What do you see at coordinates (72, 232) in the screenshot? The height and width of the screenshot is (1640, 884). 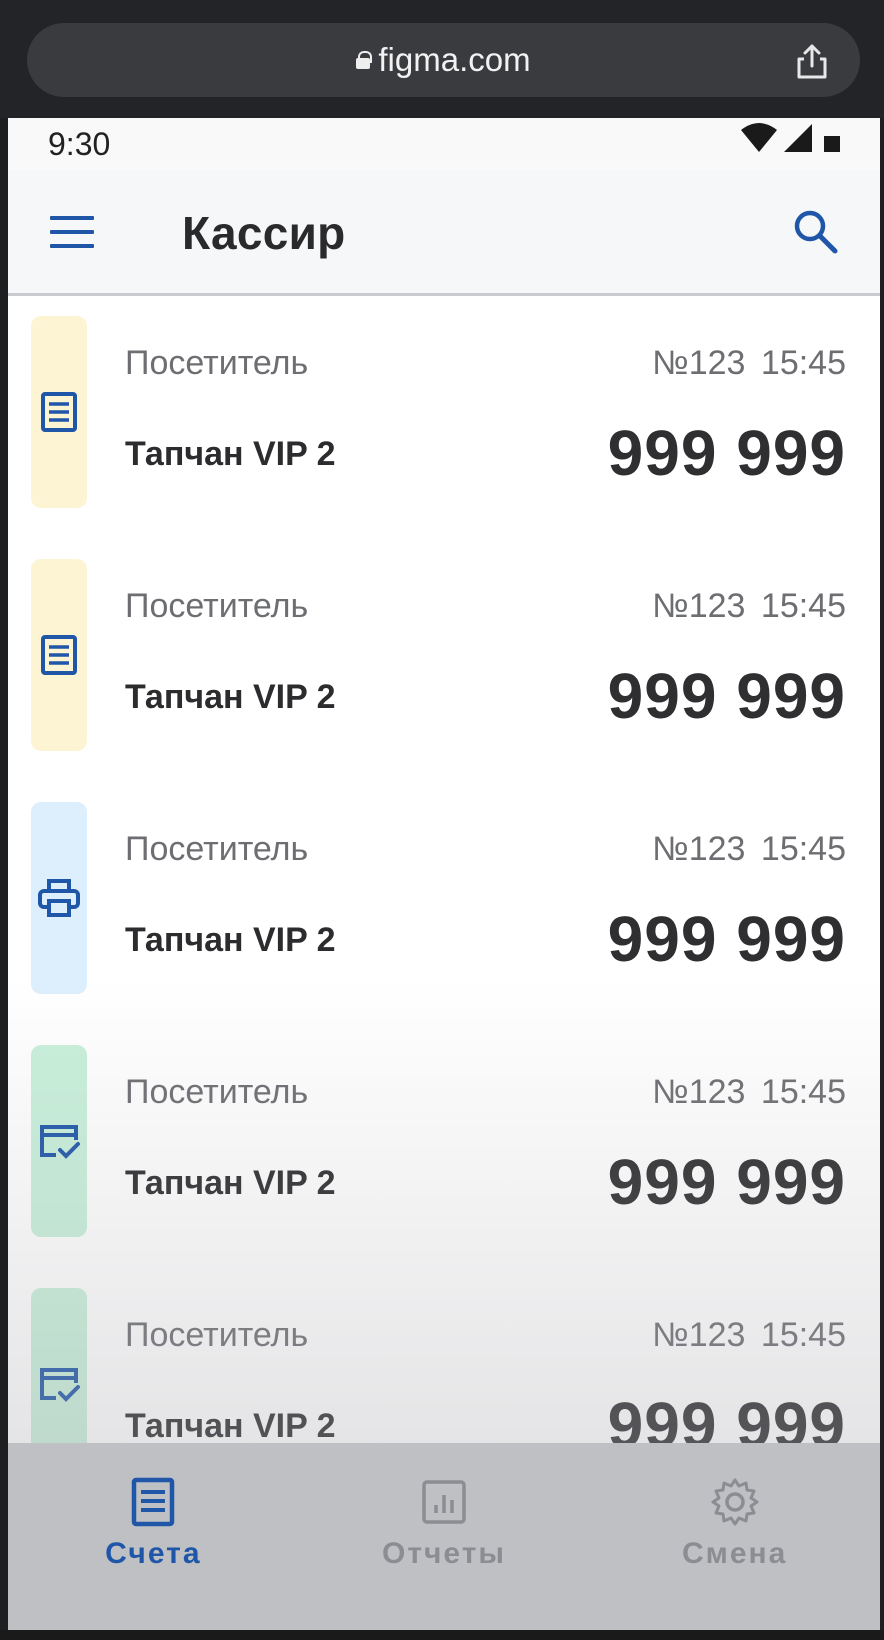 I see `menu-icon` at bounding box center [72, 232].